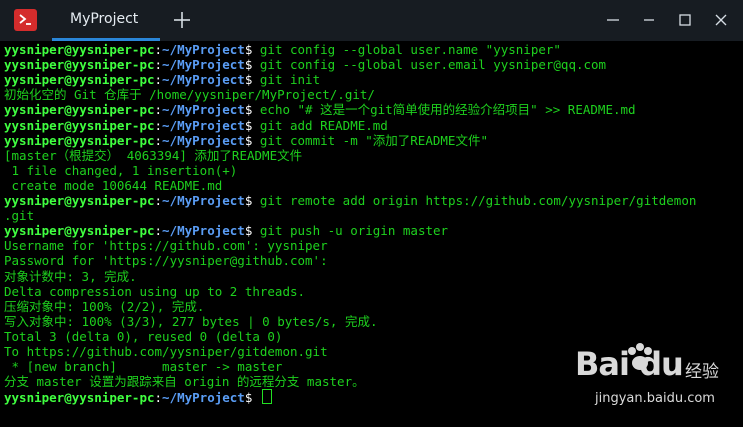 The image size is (743, 427). Describe the element at coordinates (406, 49) in the screenshot. I see `command-text: git config --global user.name "yysniper"` at that location.